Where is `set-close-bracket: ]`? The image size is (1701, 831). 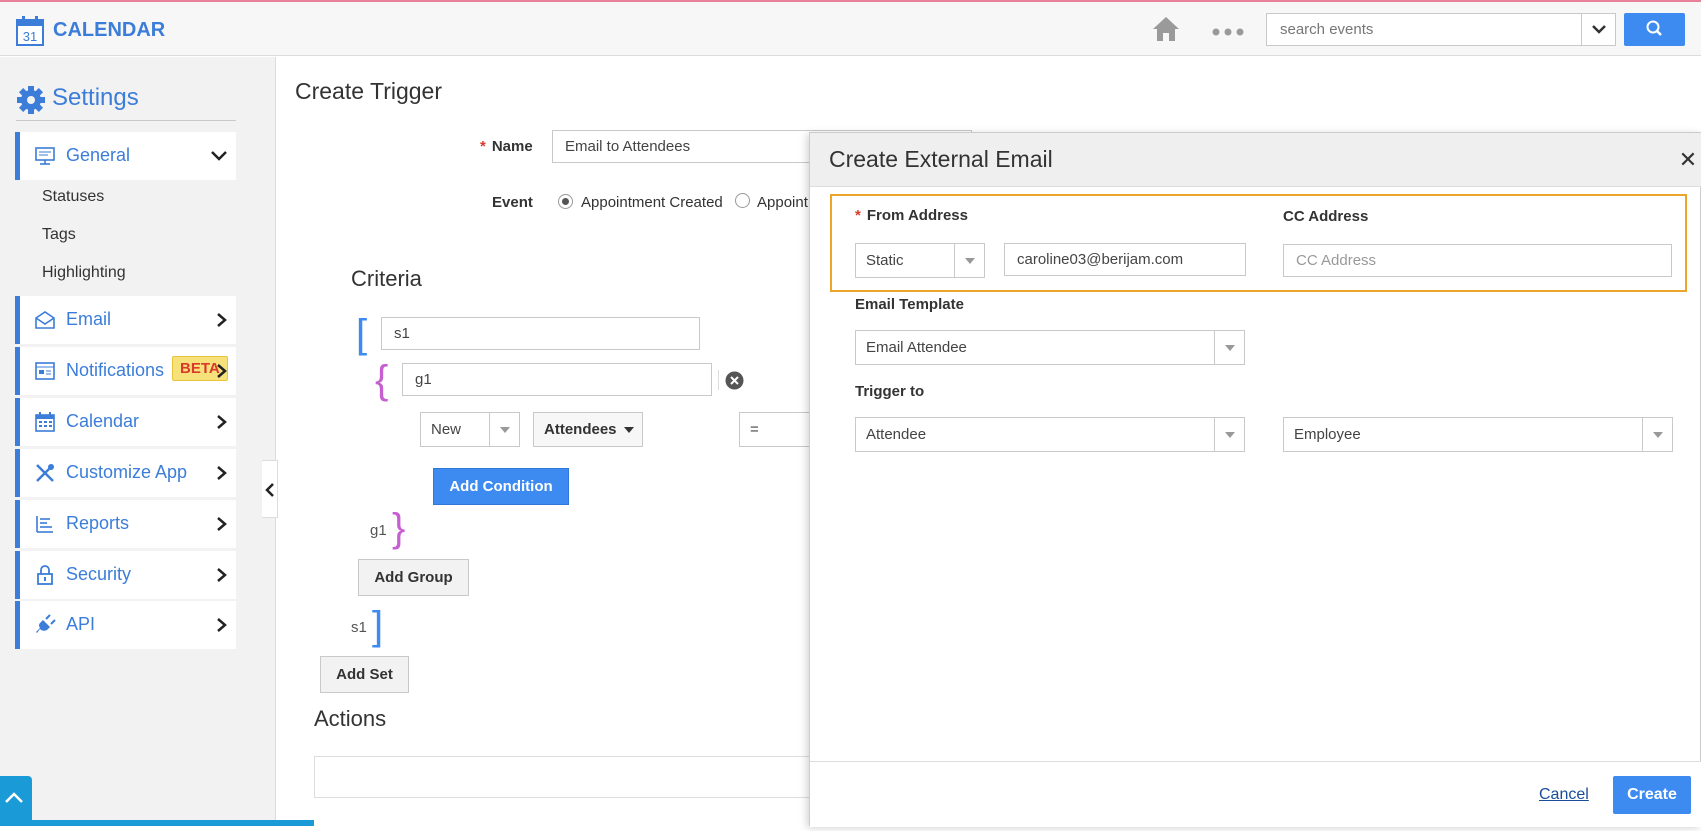
set-close-bracket: ] is located at coordinates (378, 626).